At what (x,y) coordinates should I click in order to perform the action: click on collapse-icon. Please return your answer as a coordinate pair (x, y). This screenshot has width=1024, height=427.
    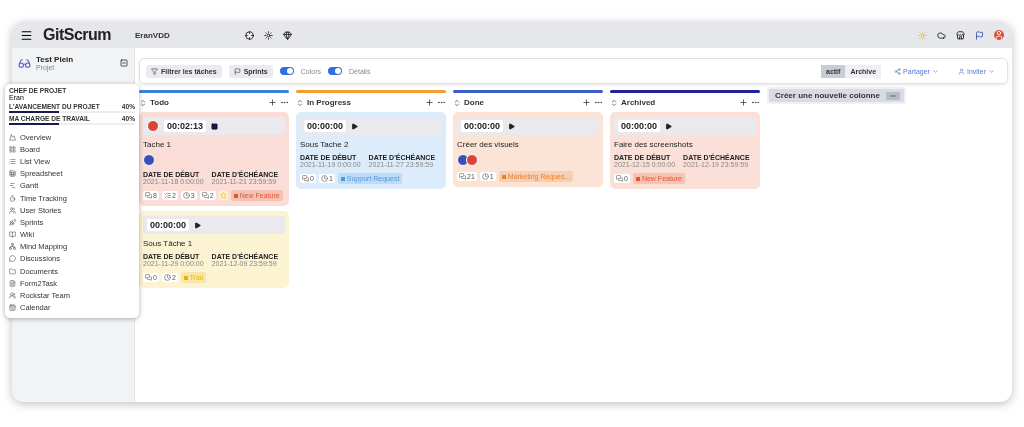
    Looking at the image, I should click on (124, 63).